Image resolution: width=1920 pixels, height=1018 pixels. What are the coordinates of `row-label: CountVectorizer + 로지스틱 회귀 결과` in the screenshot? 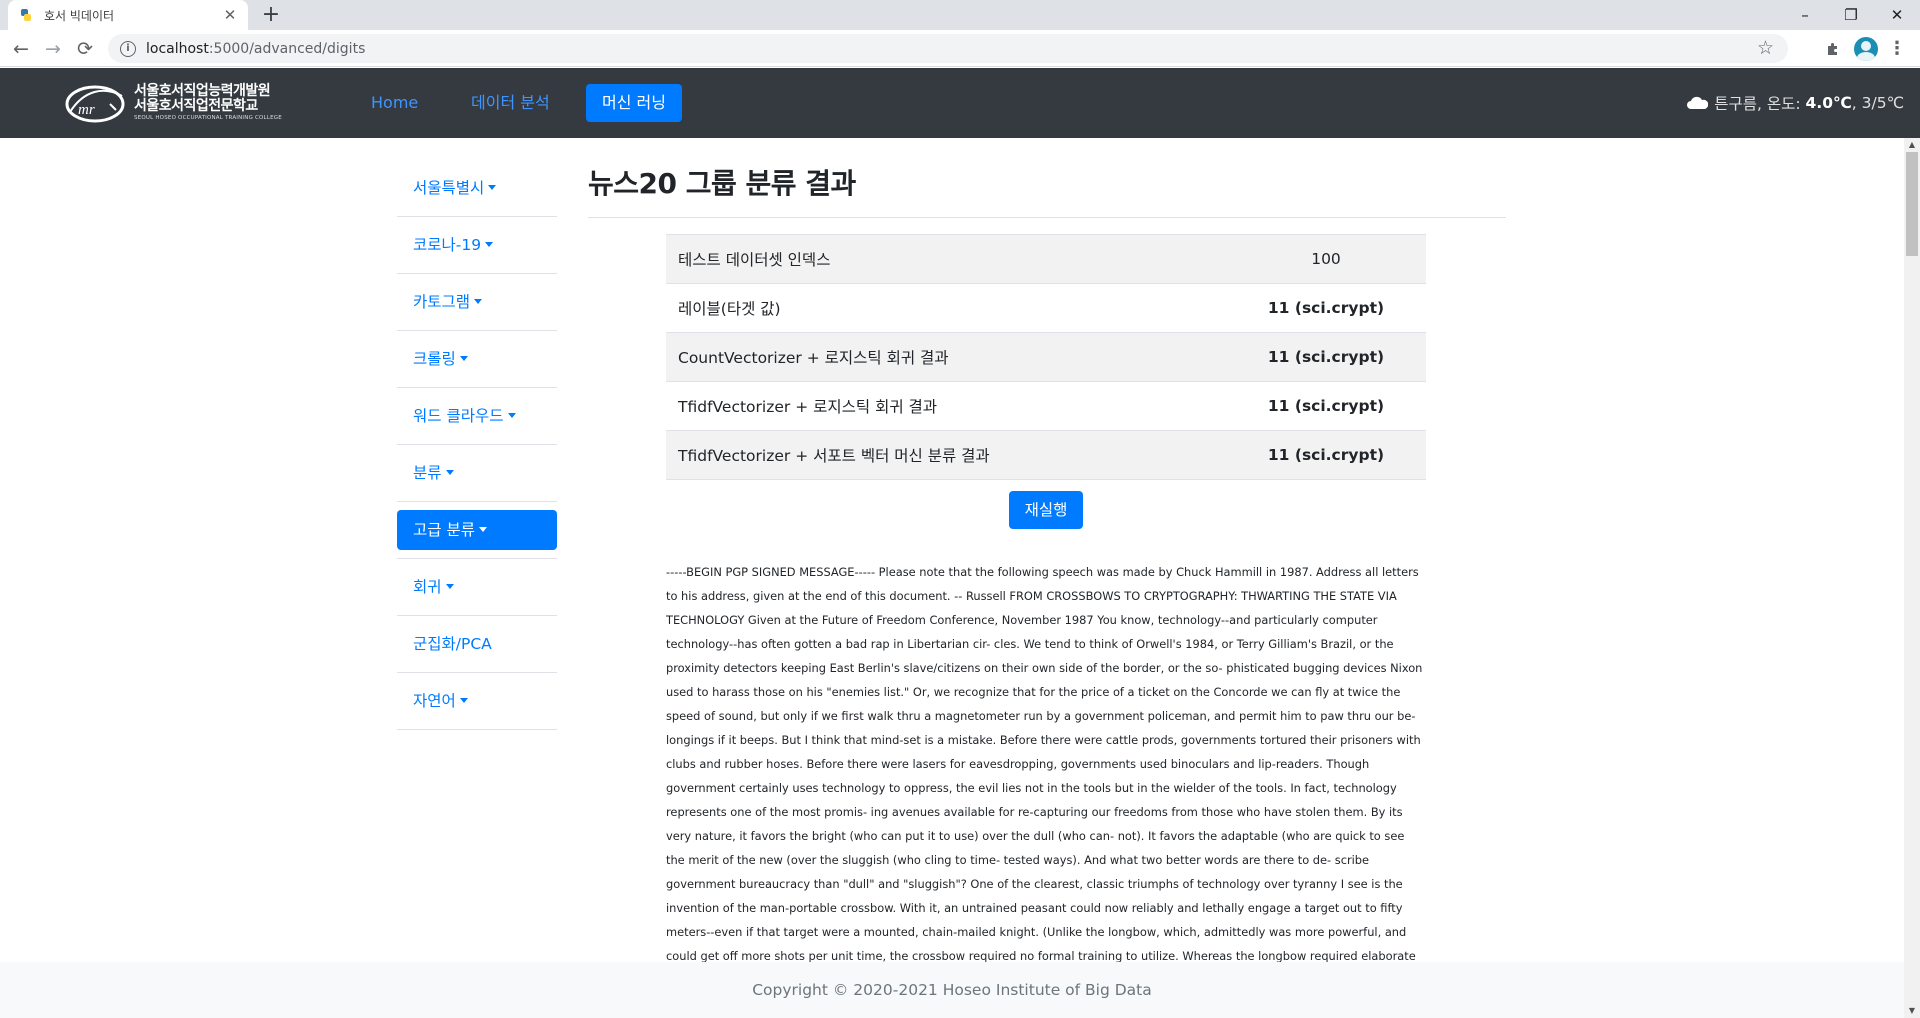 It's located at (946, 357).